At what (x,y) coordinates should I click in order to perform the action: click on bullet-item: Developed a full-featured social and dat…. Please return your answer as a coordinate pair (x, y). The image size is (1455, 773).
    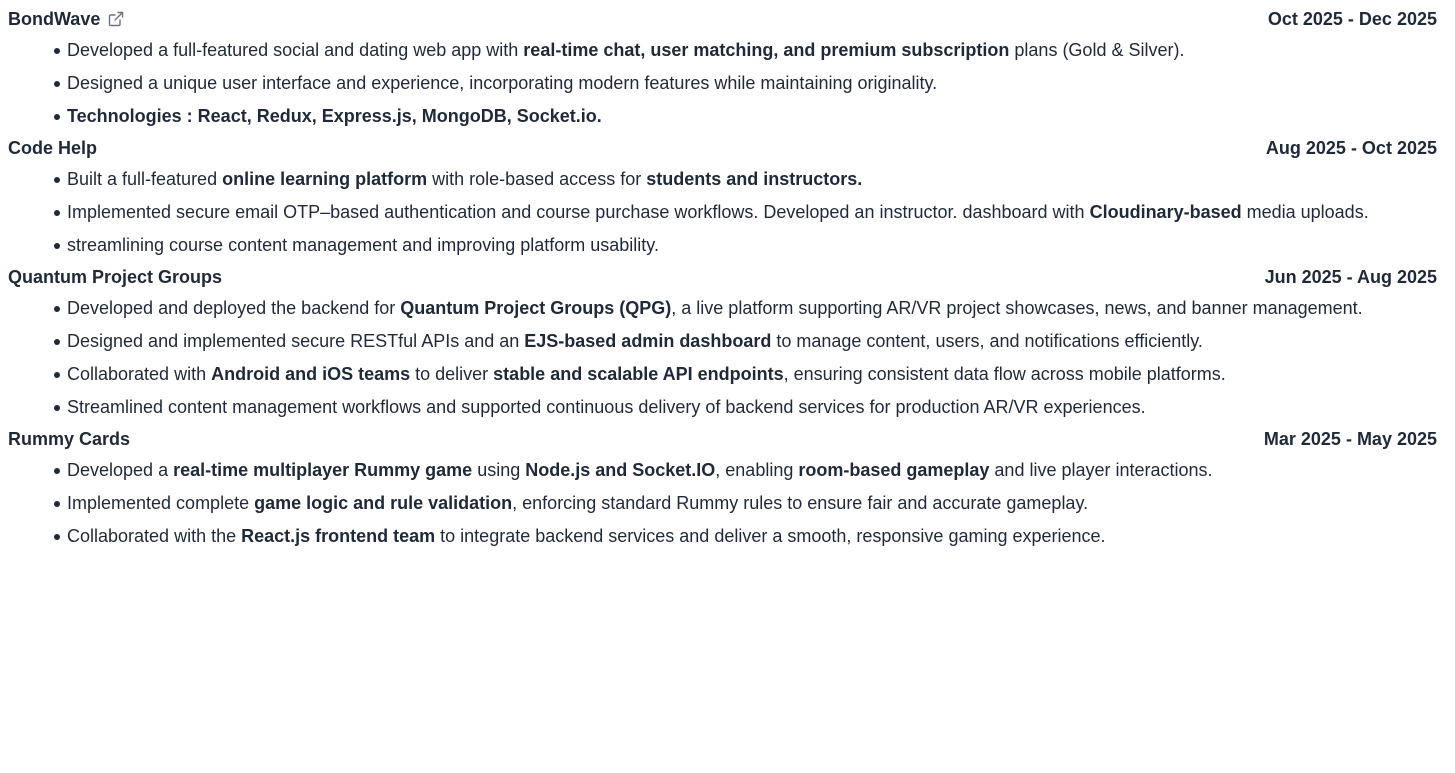
    Looking at the image, I should click on (745, 50).